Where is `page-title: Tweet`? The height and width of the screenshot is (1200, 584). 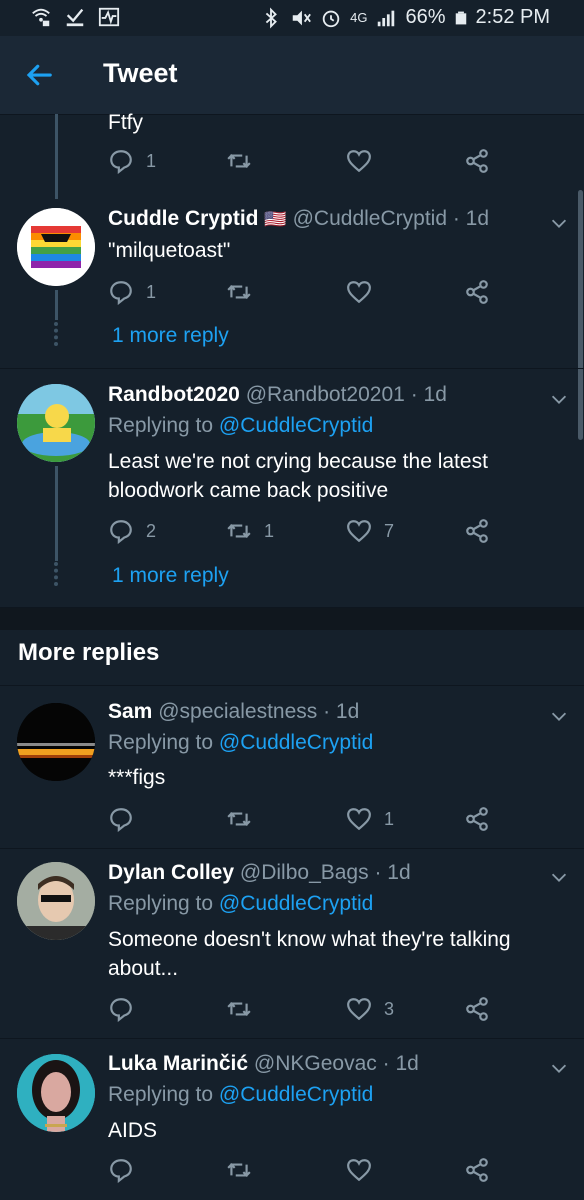 page-title: Tweet is located at coordinates (140, 73).